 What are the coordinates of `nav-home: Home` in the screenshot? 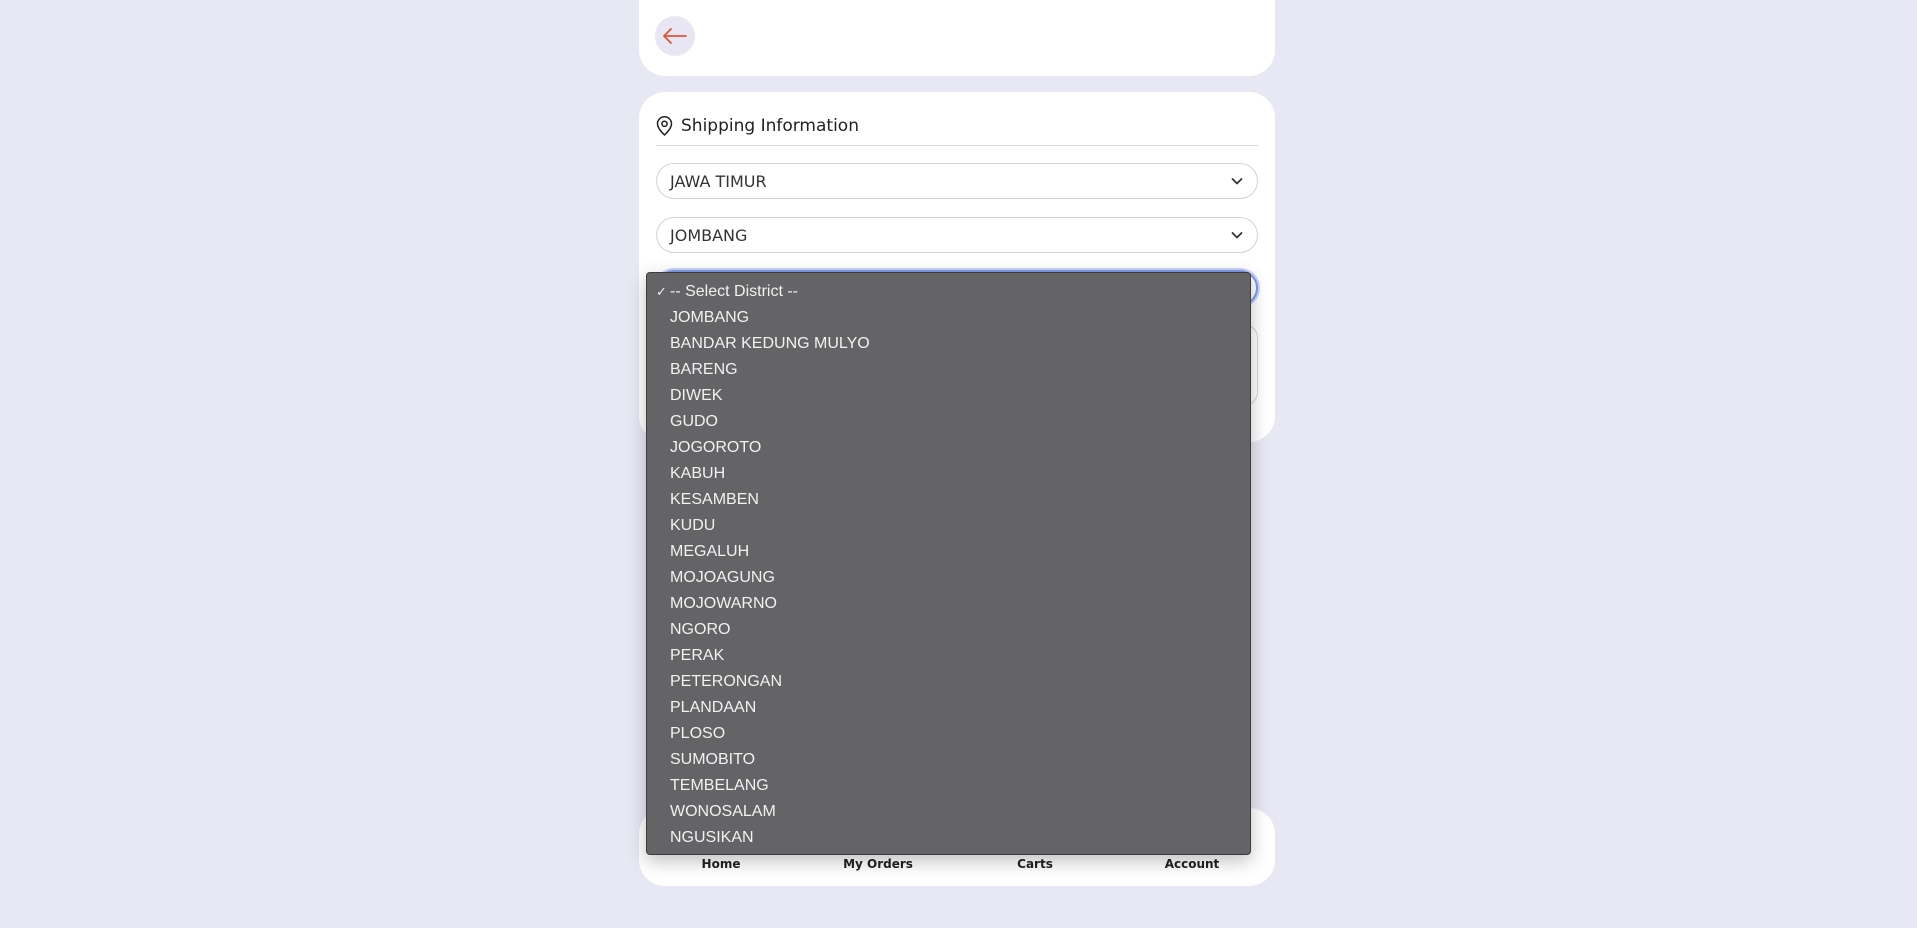 It's located at (721, 864).